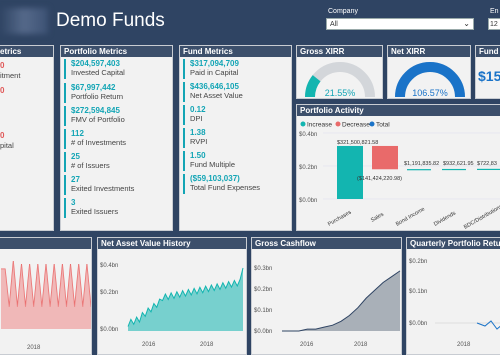  I want to click on data-label: $1,191,835.82, so click(421, 164).